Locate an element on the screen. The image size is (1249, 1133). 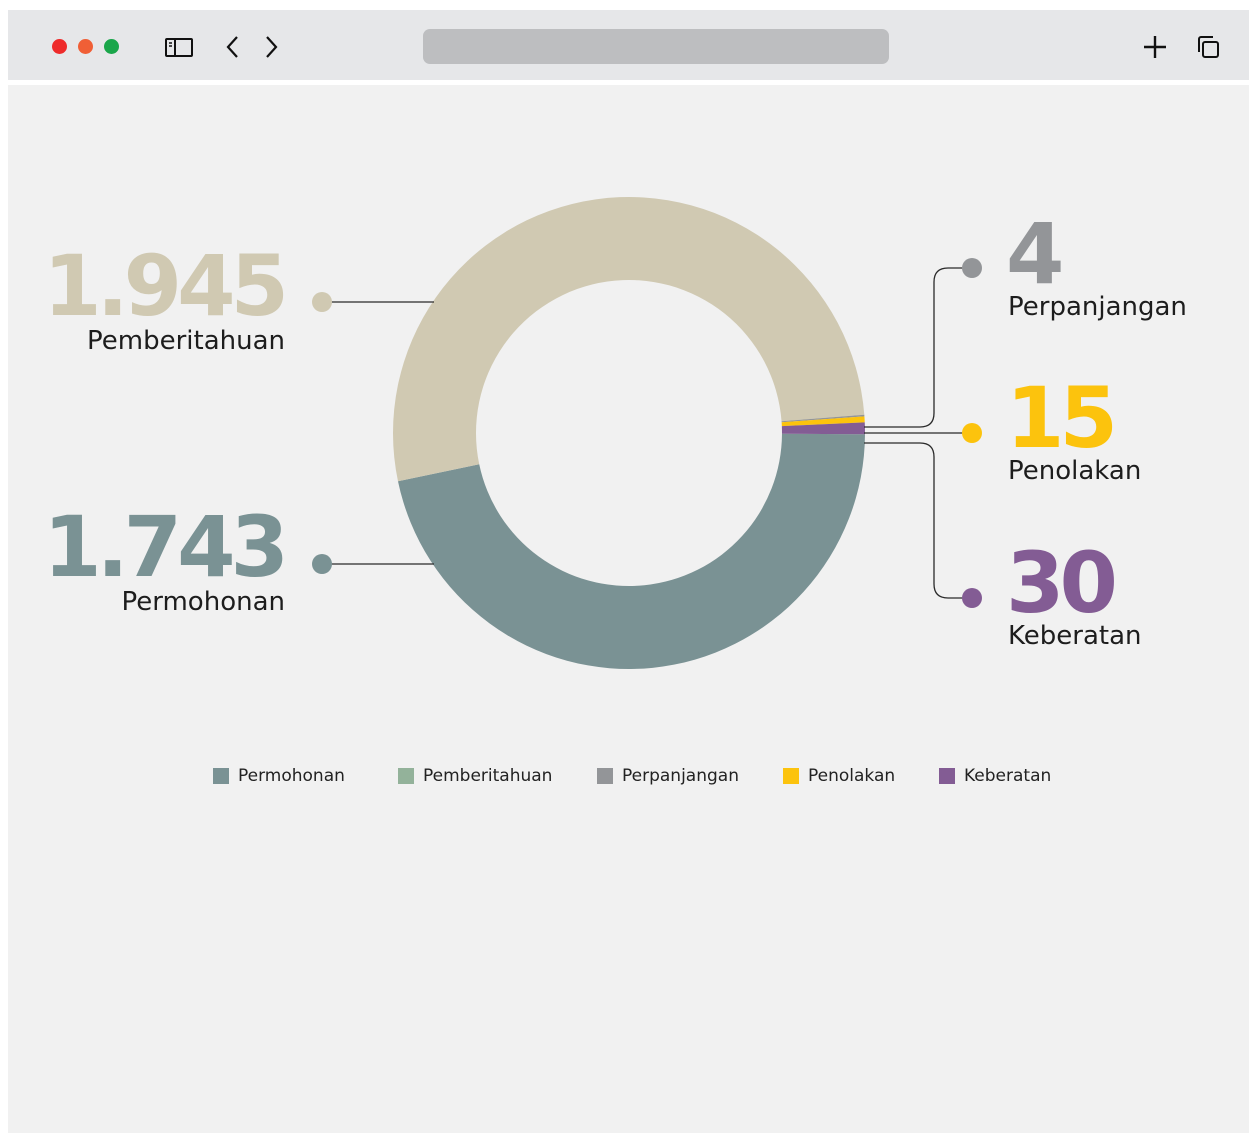
callout-dot-penolakan is located at coordinates (972, 433).